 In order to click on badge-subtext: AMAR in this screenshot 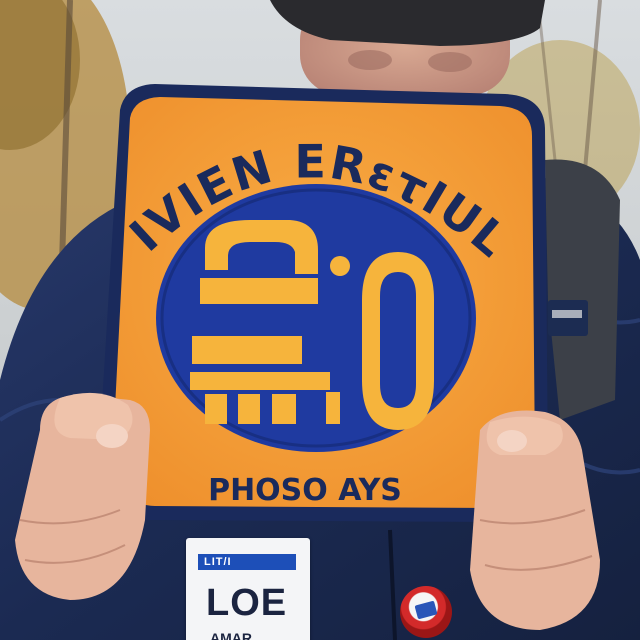, I will do `click(231, 635)`.